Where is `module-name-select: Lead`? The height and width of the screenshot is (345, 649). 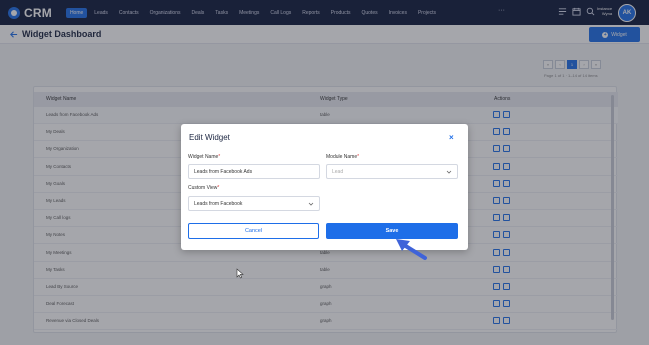
module-name-select: Lead is located at coordinates (392, 171).